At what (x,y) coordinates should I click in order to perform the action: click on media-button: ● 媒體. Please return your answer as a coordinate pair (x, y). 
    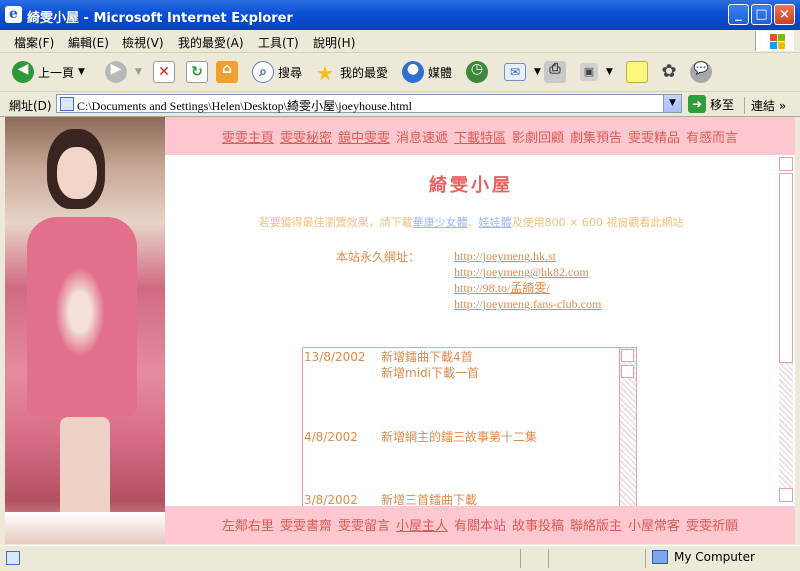
    Looking at the image, I should click on (427, 72).